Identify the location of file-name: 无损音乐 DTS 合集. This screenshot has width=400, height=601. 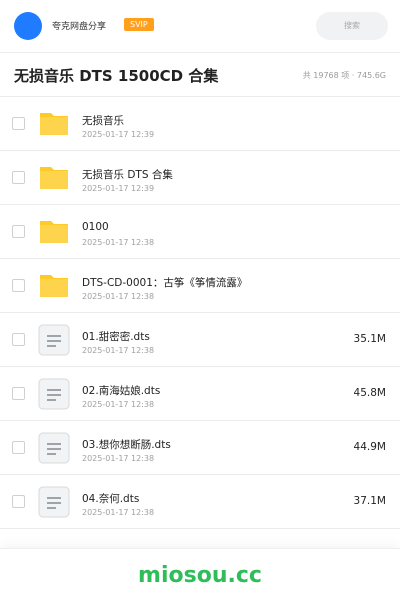
(127, 175).